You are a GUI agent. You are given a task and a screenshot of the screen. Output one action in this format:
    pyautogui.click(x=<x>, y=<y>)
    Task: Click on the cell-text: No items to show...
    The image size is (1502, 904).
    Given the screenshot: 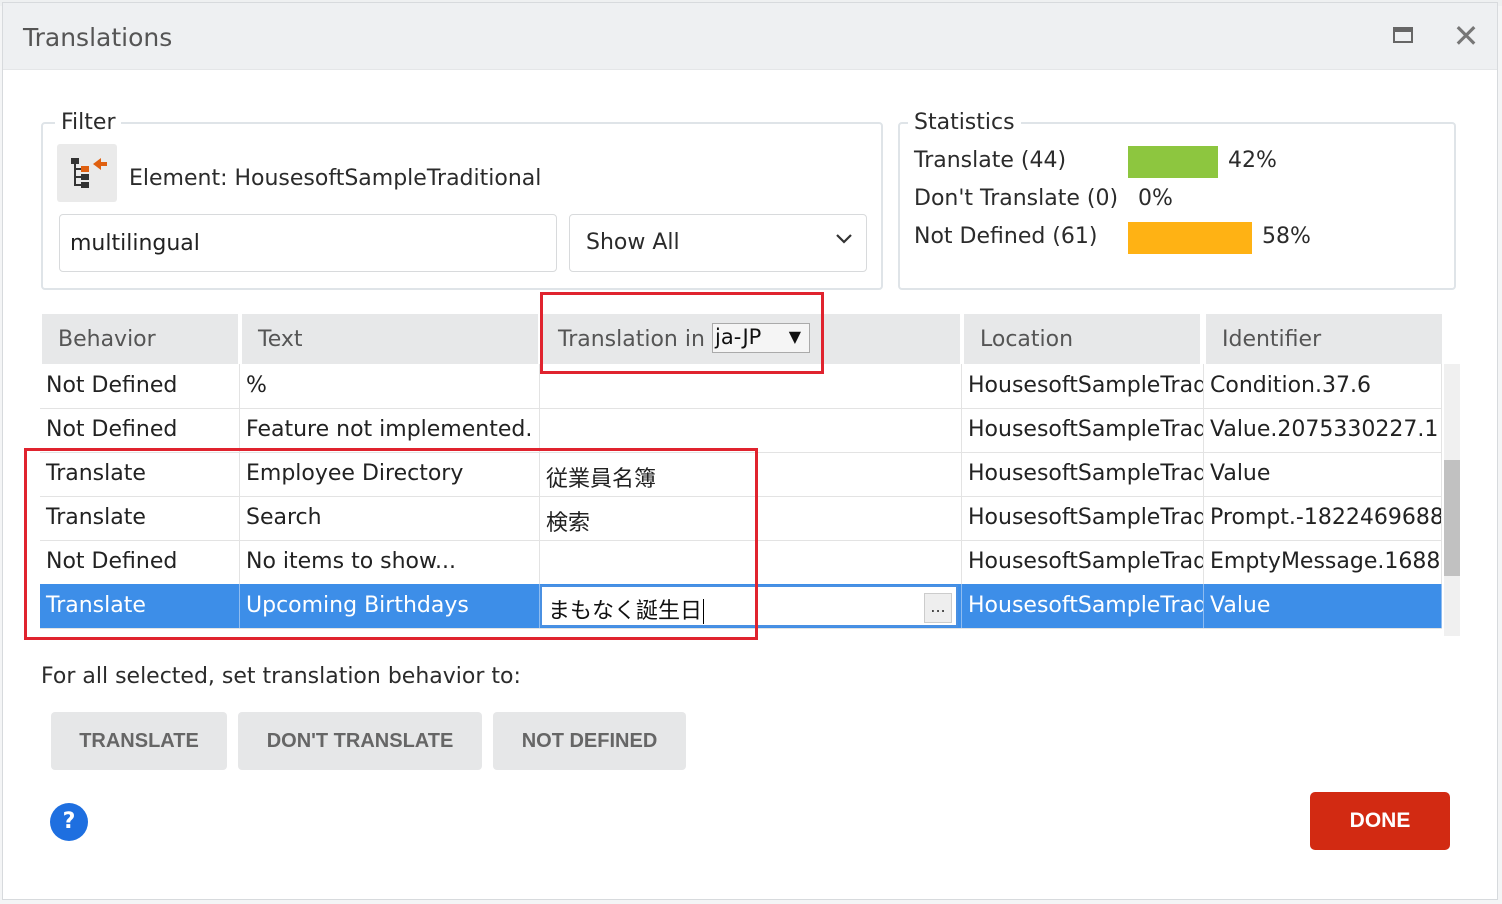 What is the action you would take?
    pyautogui.click(x=391, y=562)
    